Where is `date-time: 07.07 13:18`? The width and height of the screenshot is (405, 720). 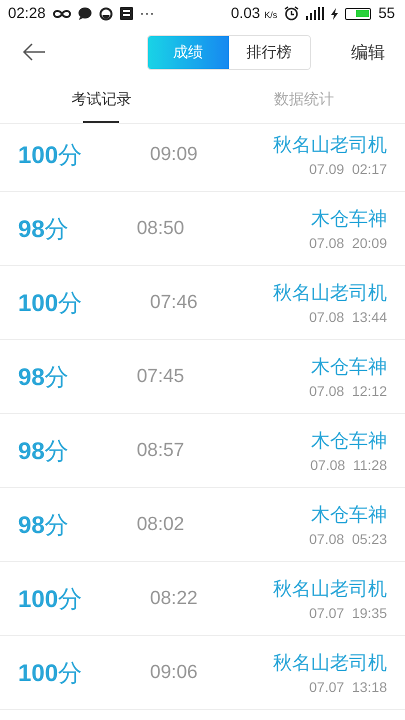
date-time: 07.07 13:18 is located at coordinates (348, 687).